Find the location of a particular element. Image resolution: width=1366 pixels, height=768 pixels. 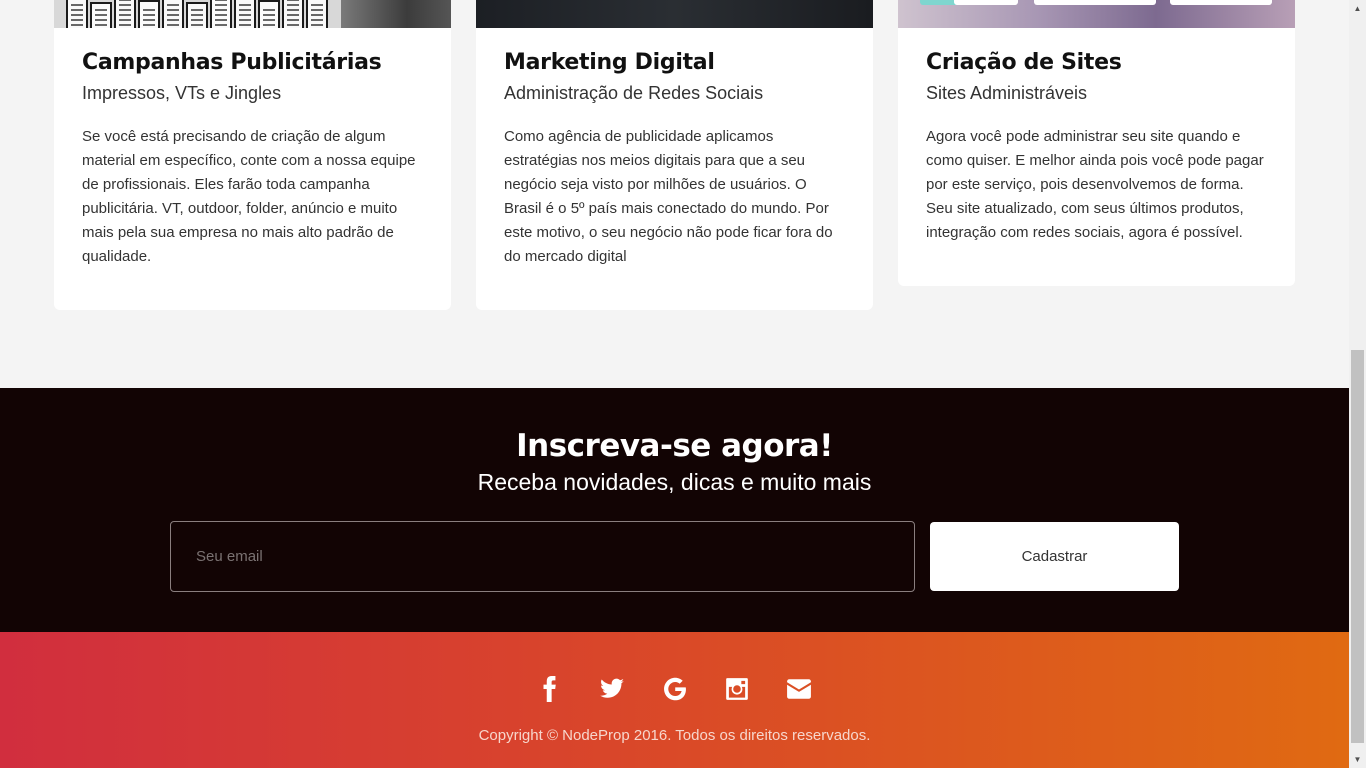

subscribe-subtitle: Receba novidades, dicas e muito mais is located at coordinates (674, 482).